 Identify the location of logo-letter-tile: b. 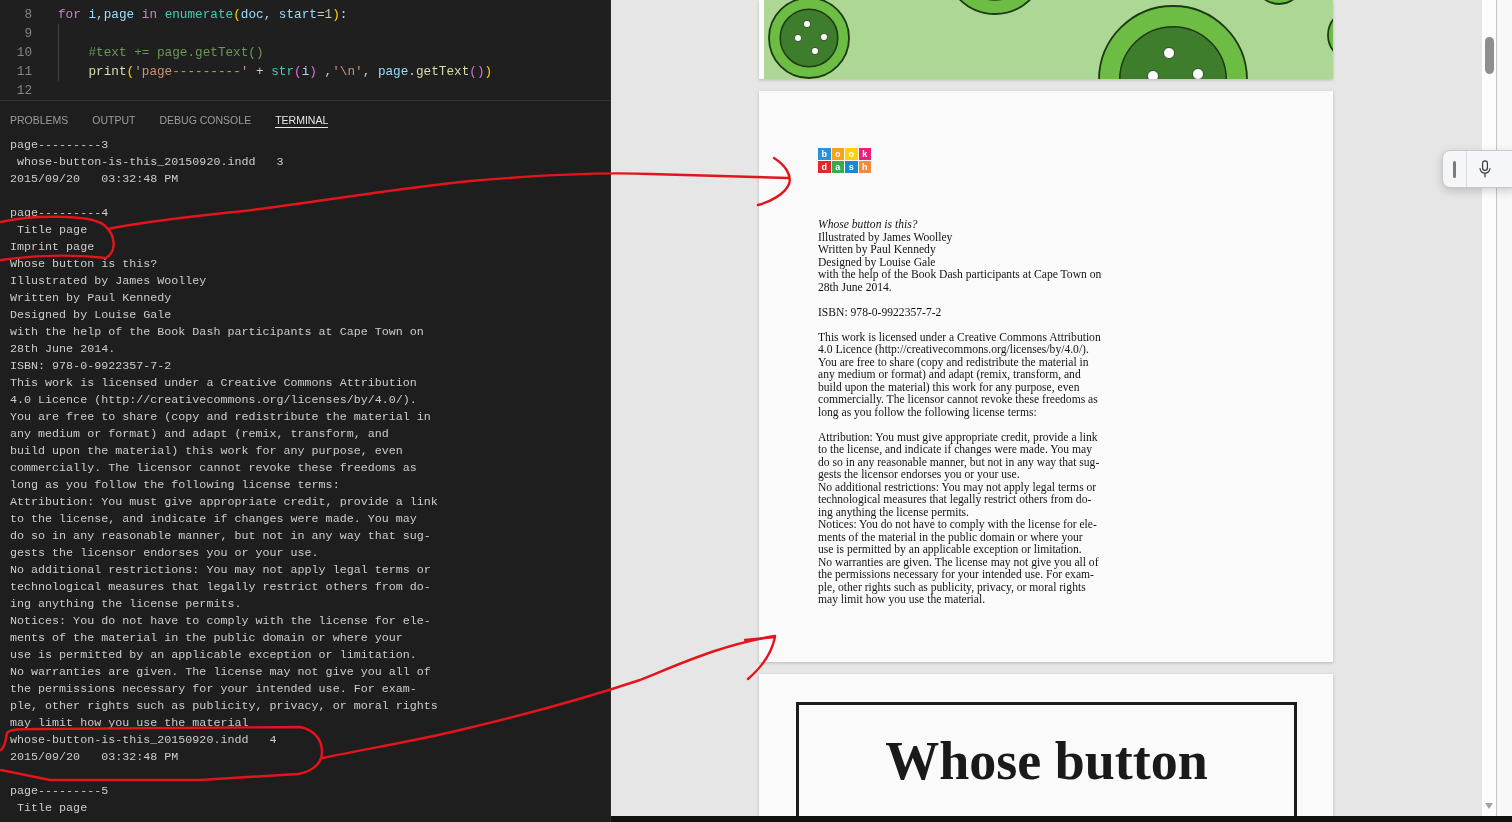
(824, 154).